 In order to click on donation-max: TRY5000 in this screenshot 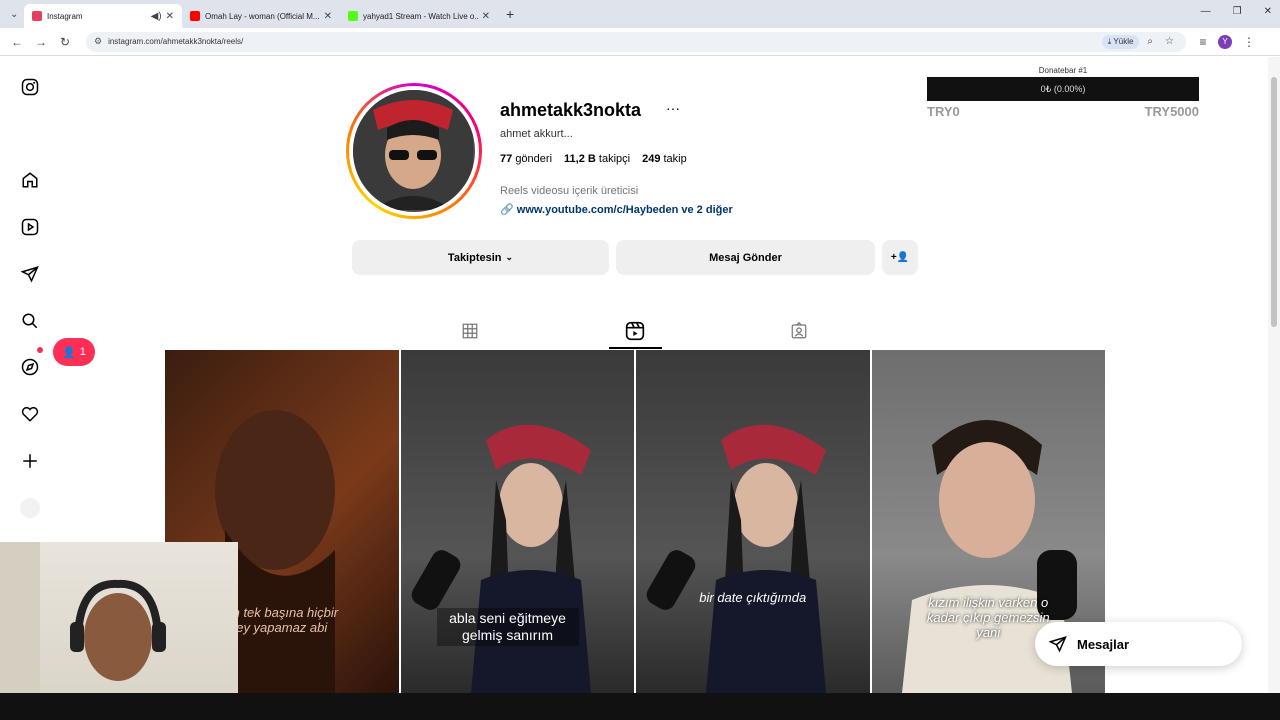, I will do `click(1171, 111)`.